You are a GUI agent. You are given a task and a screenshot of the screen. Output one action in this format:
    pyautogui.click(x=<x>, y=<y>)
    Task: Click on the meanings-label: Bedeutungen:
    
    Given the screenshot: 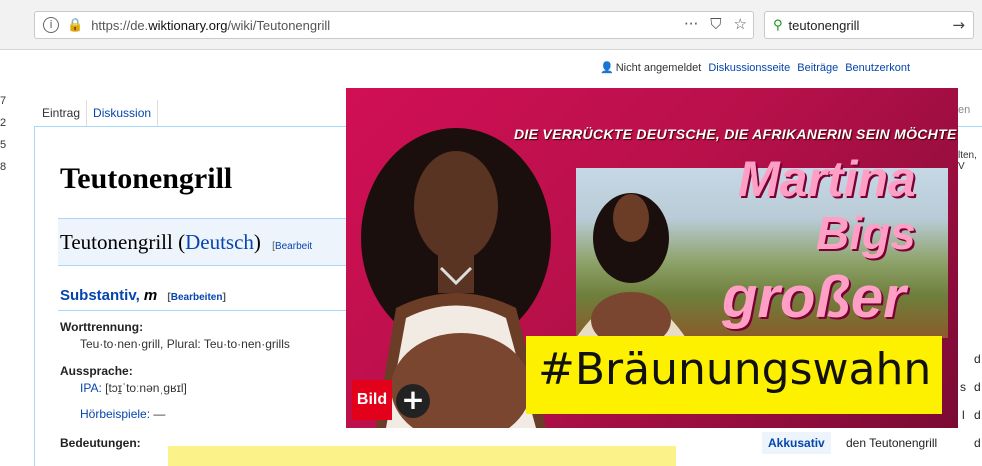 What is the action you would take?
    pyautogui.click(x=100, y=443)
    